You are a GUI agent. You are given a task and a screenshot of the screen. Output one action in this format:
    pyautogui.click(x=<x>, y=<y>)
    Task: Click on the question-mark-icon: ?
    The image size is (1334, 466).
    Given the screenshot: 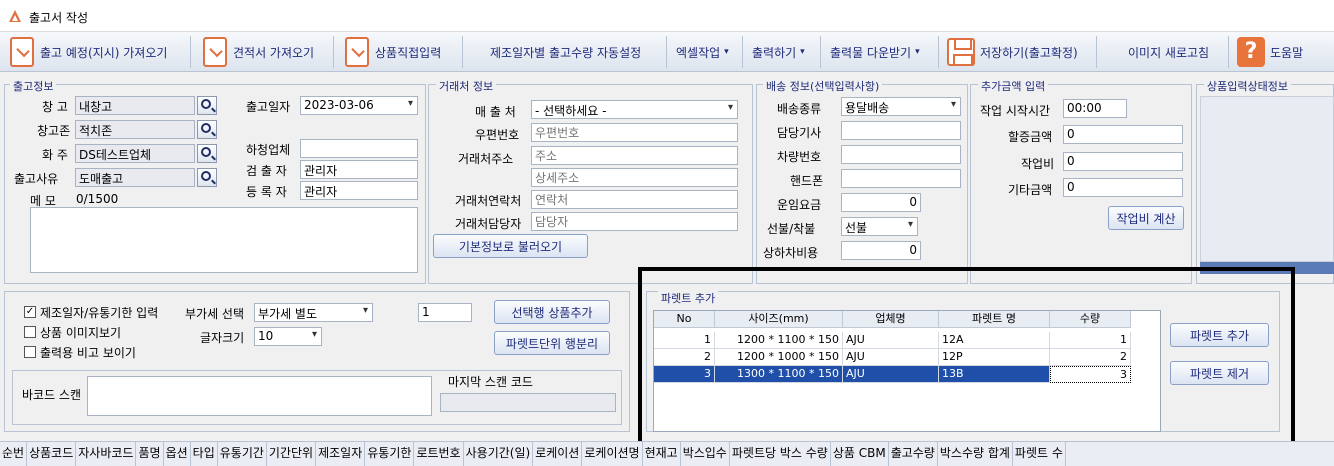 What is the action you would take?
    pyautogui.click(x=1251, y=52)
    